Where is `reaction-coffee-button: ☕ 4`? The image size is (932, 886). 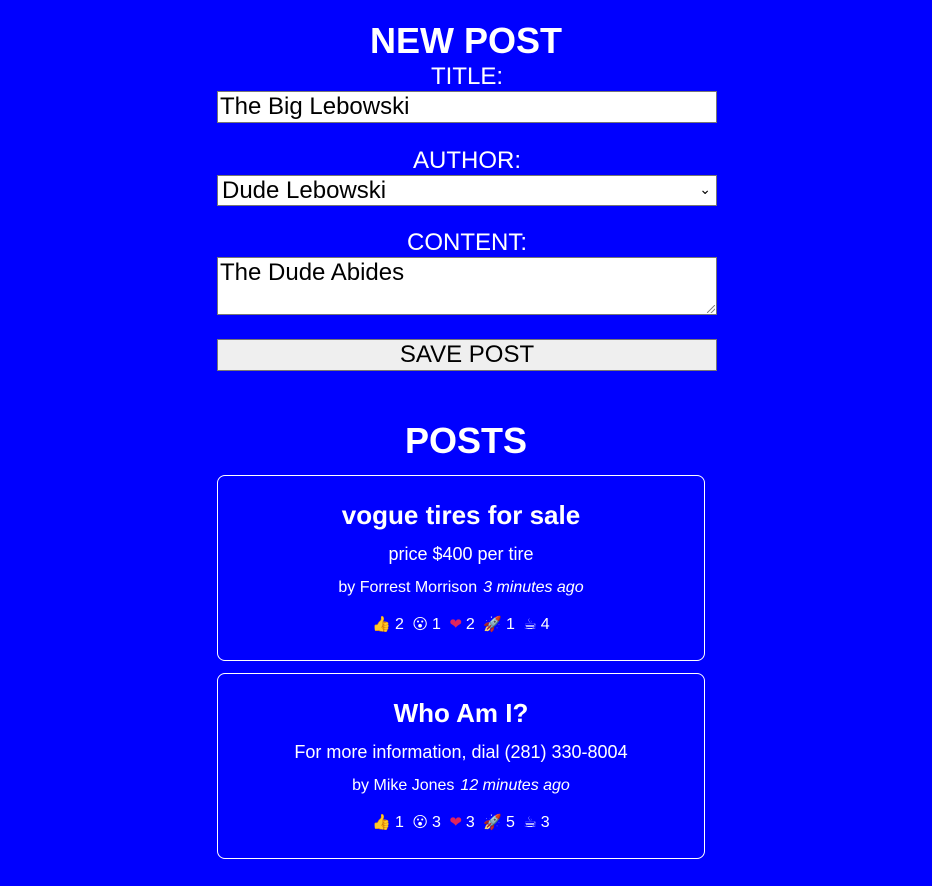 reaction-coffee-button: ☕ 4 is located at coordinates (536, 624).